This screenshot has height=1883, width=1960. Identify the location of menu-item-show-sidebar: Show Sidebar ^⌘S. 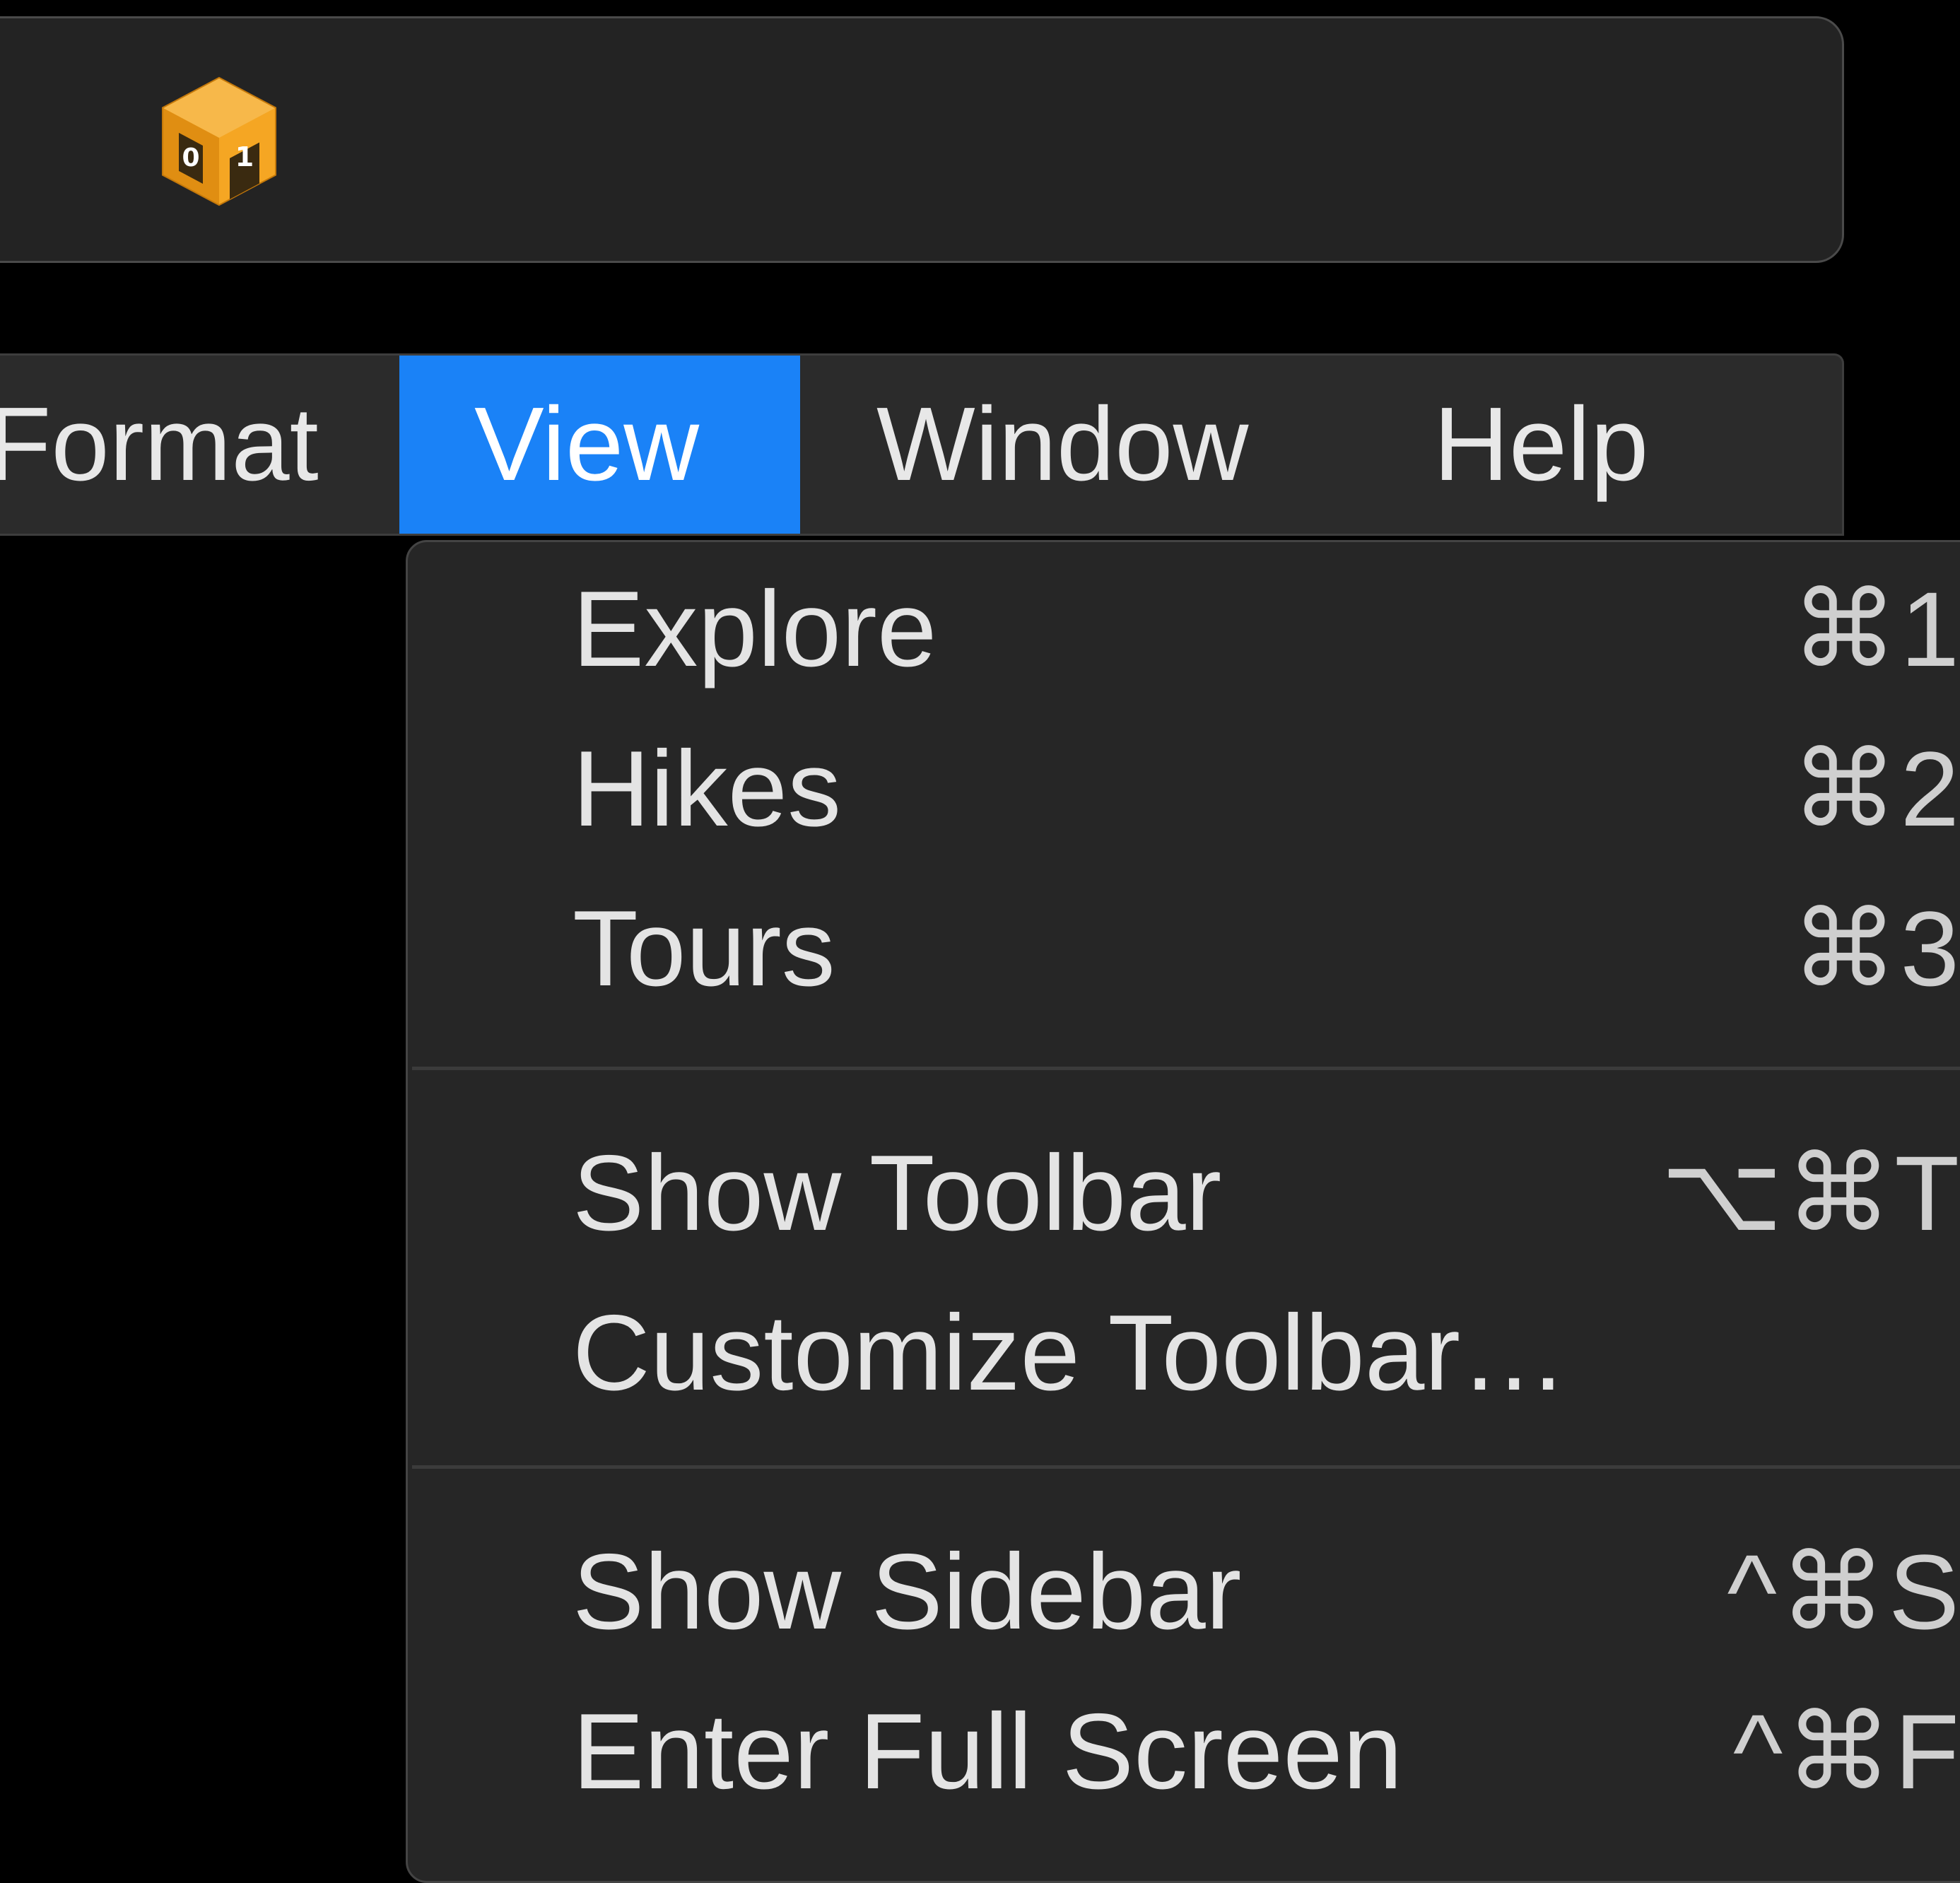
(1184, 1592).